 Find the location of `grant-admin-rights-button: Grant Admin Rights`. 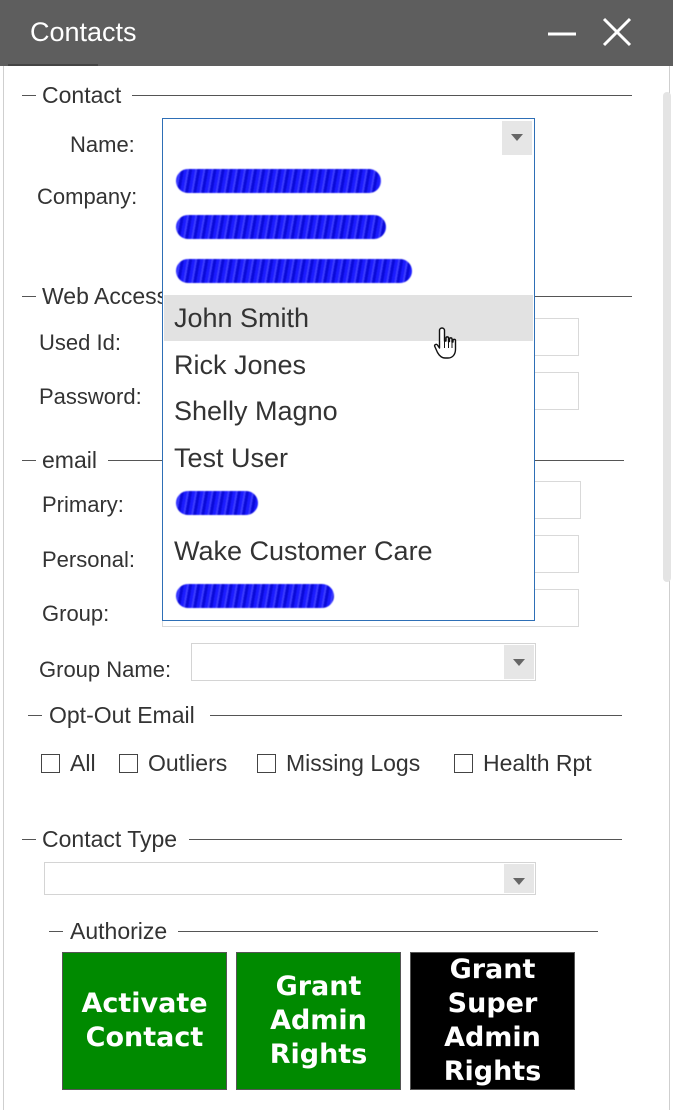

grant-admin-rights-button: Grant Admin Rights is located at coordinates (318, 1021).